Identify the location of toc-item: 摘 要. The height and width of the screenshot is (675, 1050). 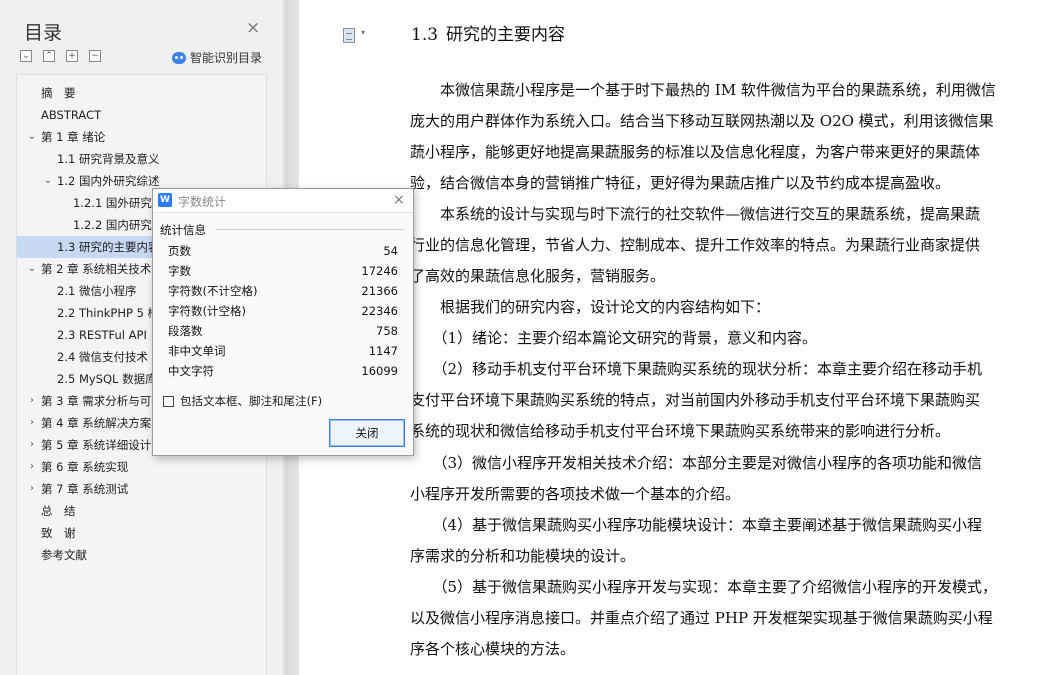
(141, 93).